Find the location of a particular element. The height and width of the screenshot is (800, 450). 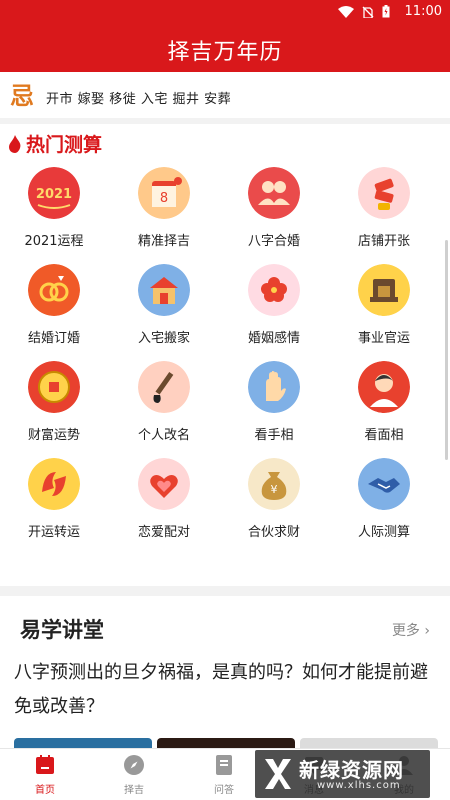

hot-item-rename: 个人改名 is located at coordinates (165, 406).